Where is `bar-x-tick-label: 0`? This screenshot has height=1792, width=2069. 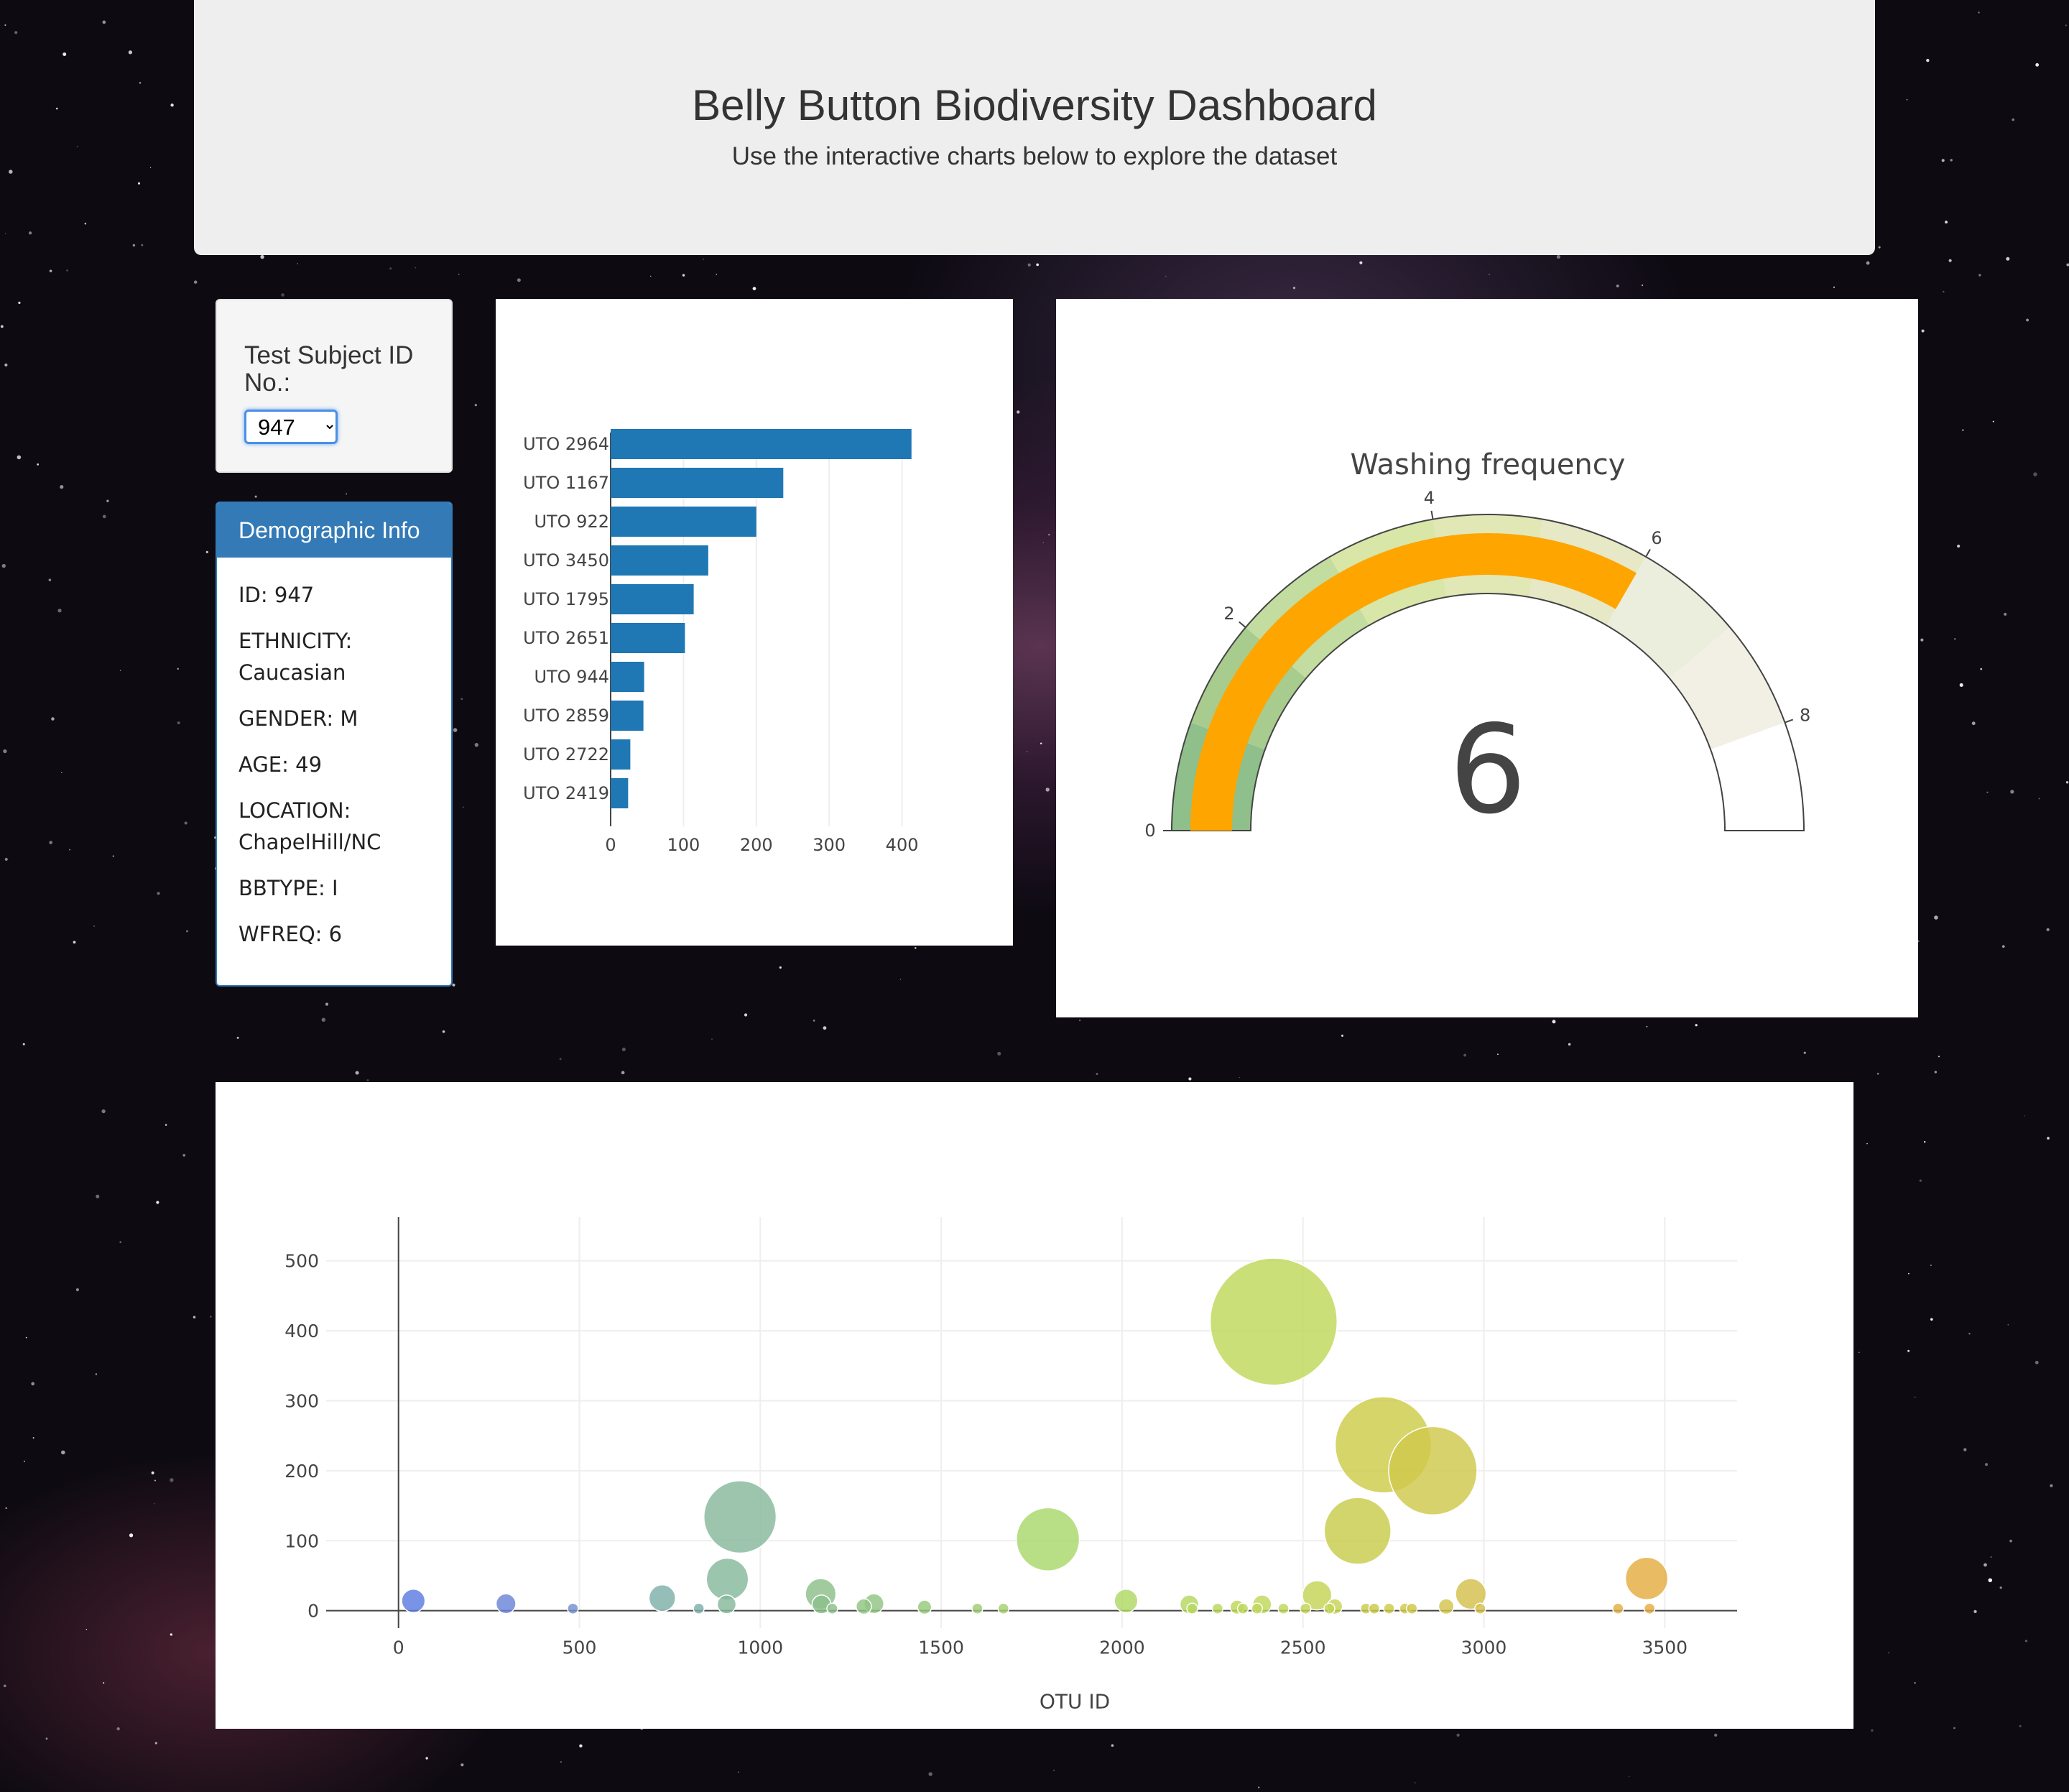 bar-x-tick-label: 0 is located at coordinates (610, 845).